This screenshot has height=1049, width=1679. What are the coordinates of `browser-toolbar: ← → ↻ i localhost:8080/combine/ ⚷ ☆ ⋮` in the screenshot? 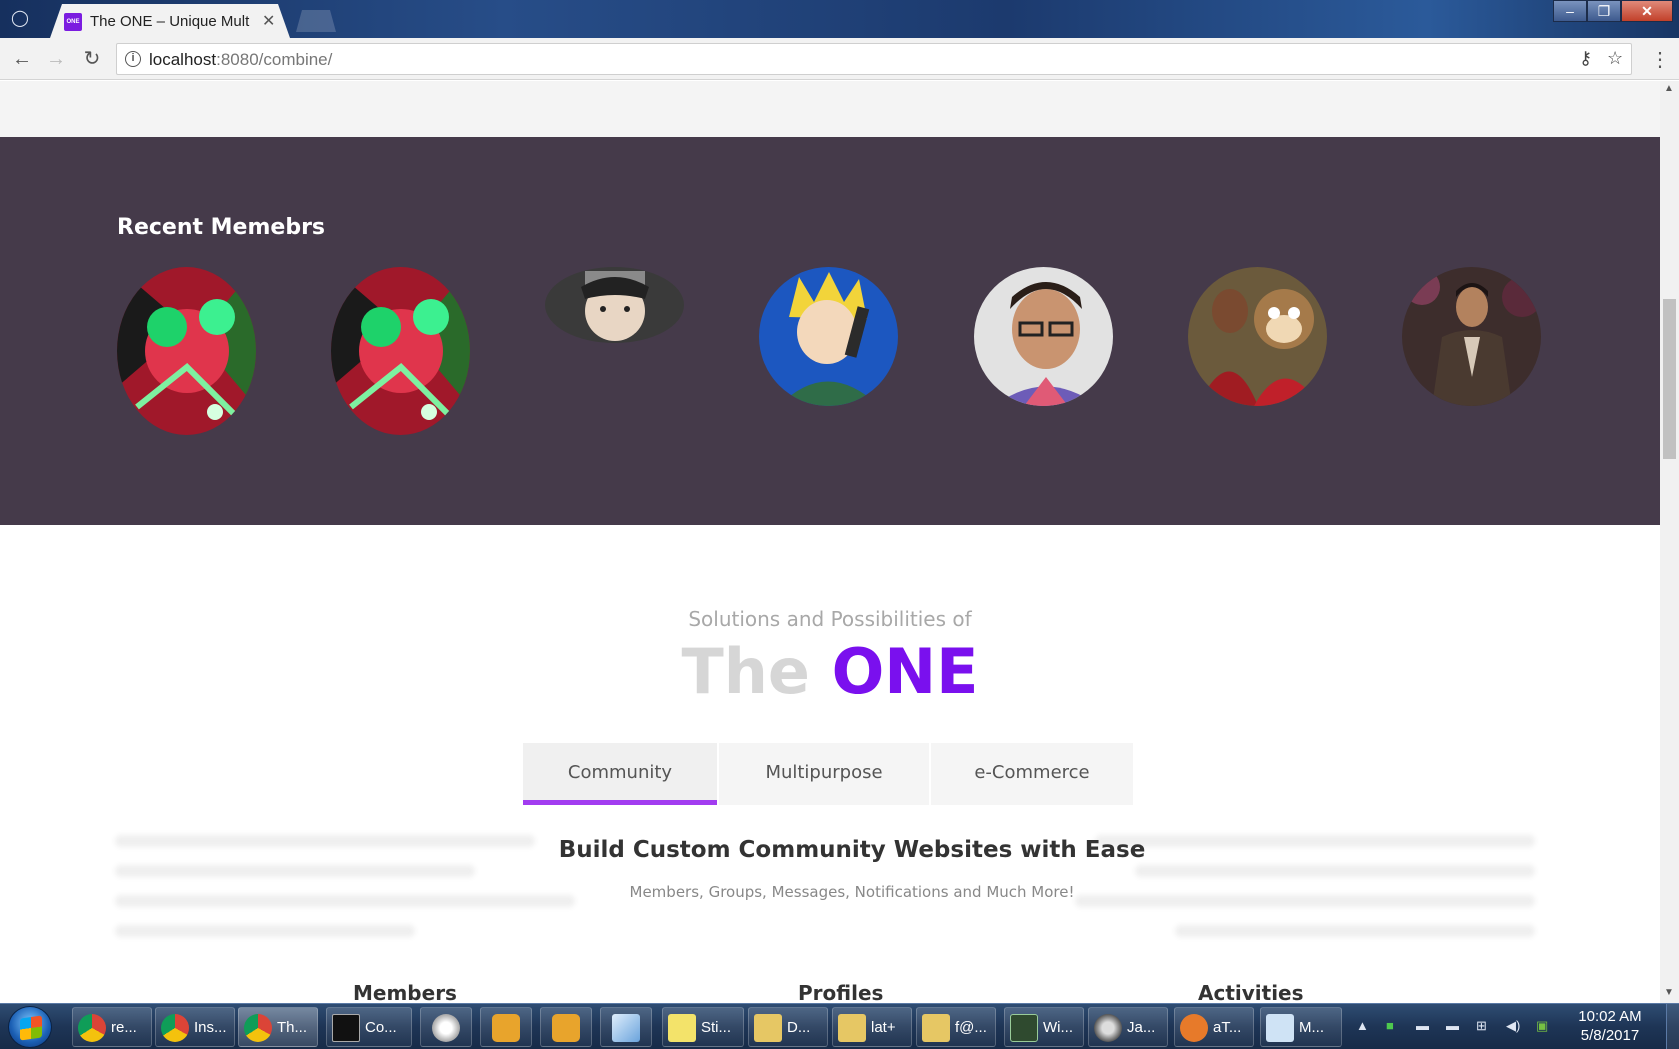 It's located at (839, 59).